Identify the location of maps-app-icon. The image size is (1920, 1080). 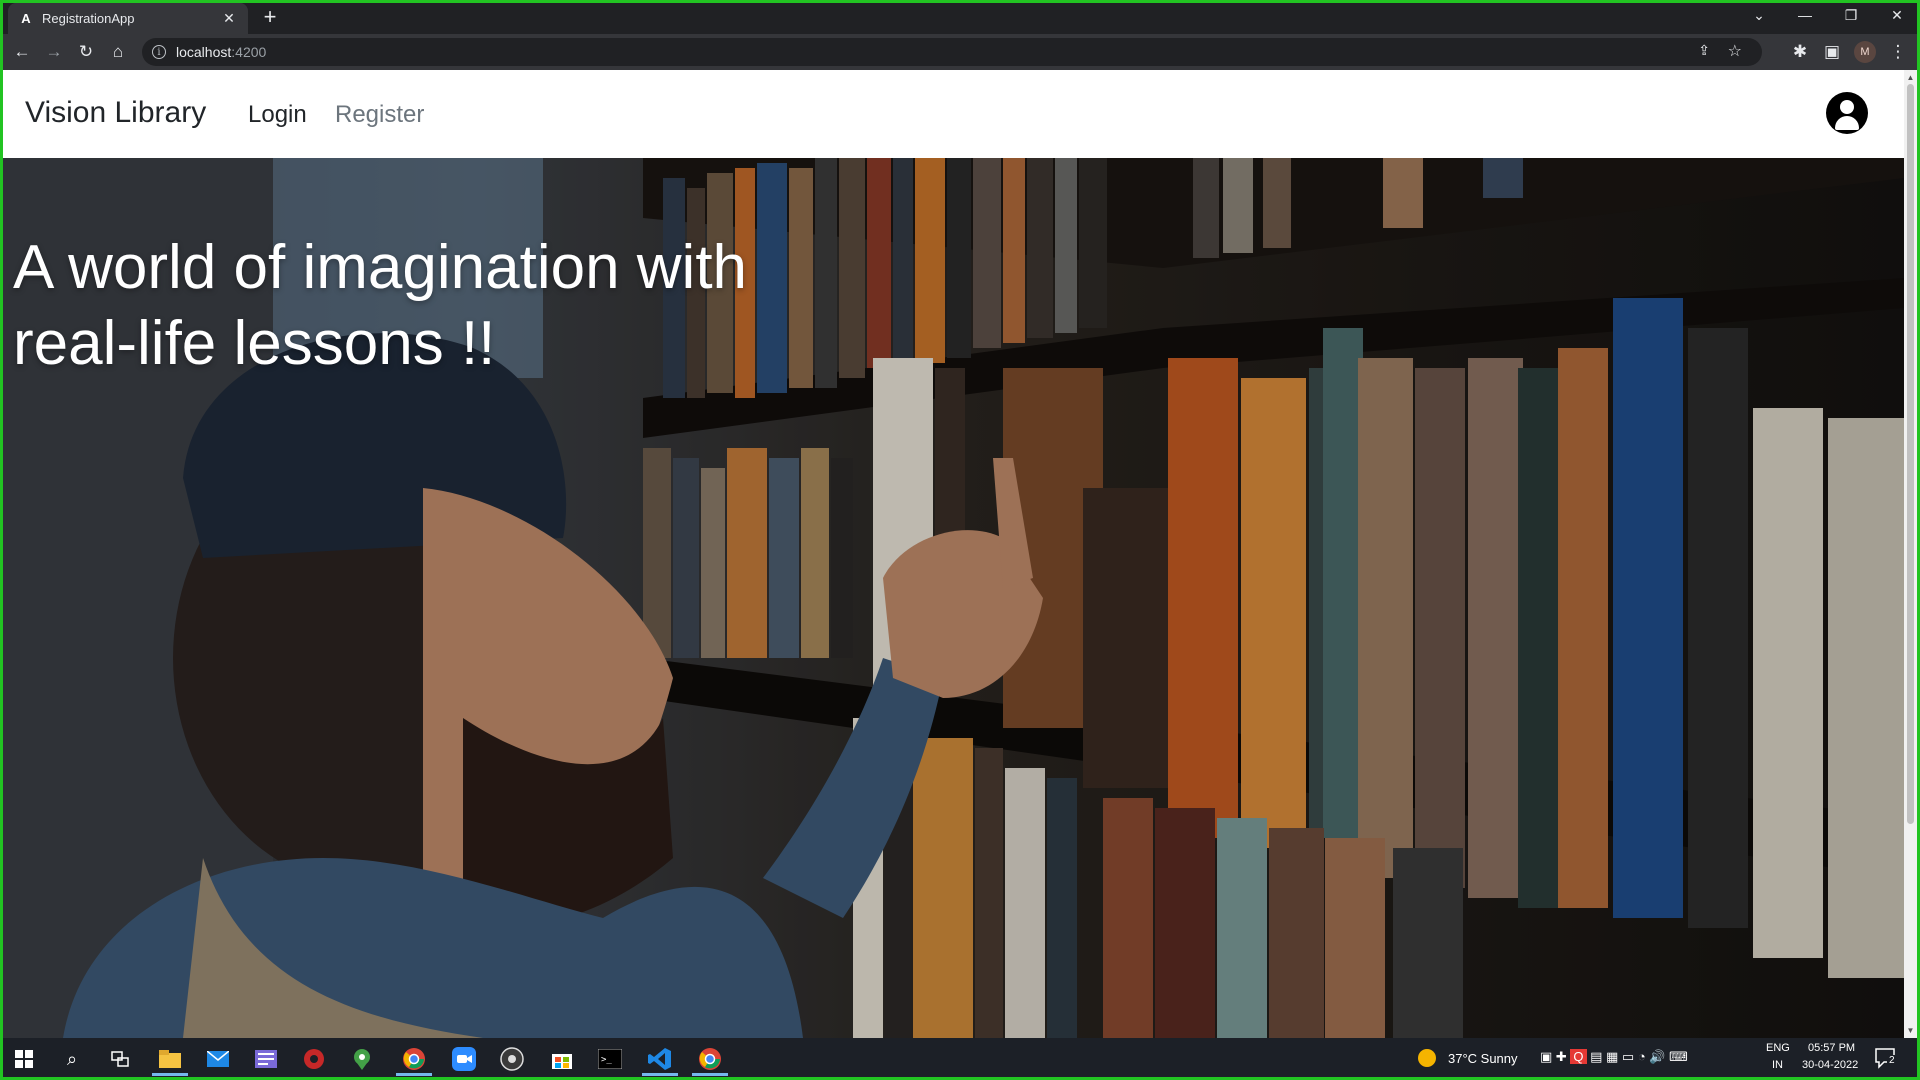
(362, 1059).